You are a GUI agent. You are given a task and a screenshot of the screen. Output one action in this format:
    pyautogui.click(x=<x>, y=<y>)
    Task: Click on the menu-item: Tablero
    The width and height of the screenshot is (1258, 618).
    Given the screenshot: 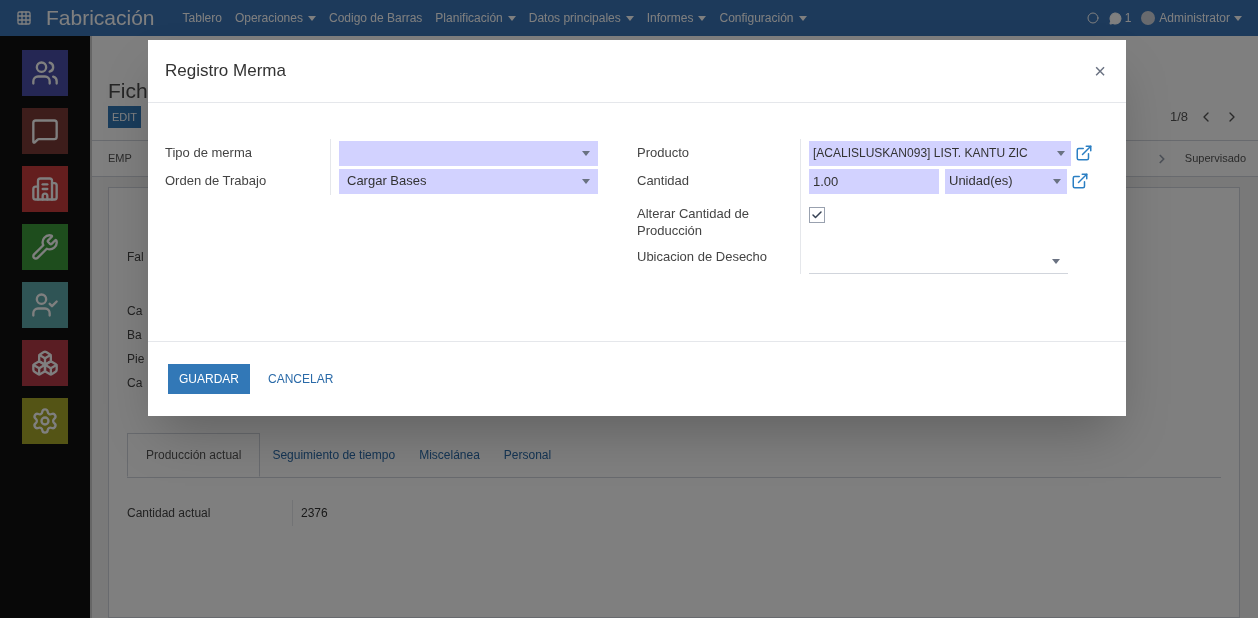 What is the action you would take?
    pyautogui.click(x=202, y=18)
    